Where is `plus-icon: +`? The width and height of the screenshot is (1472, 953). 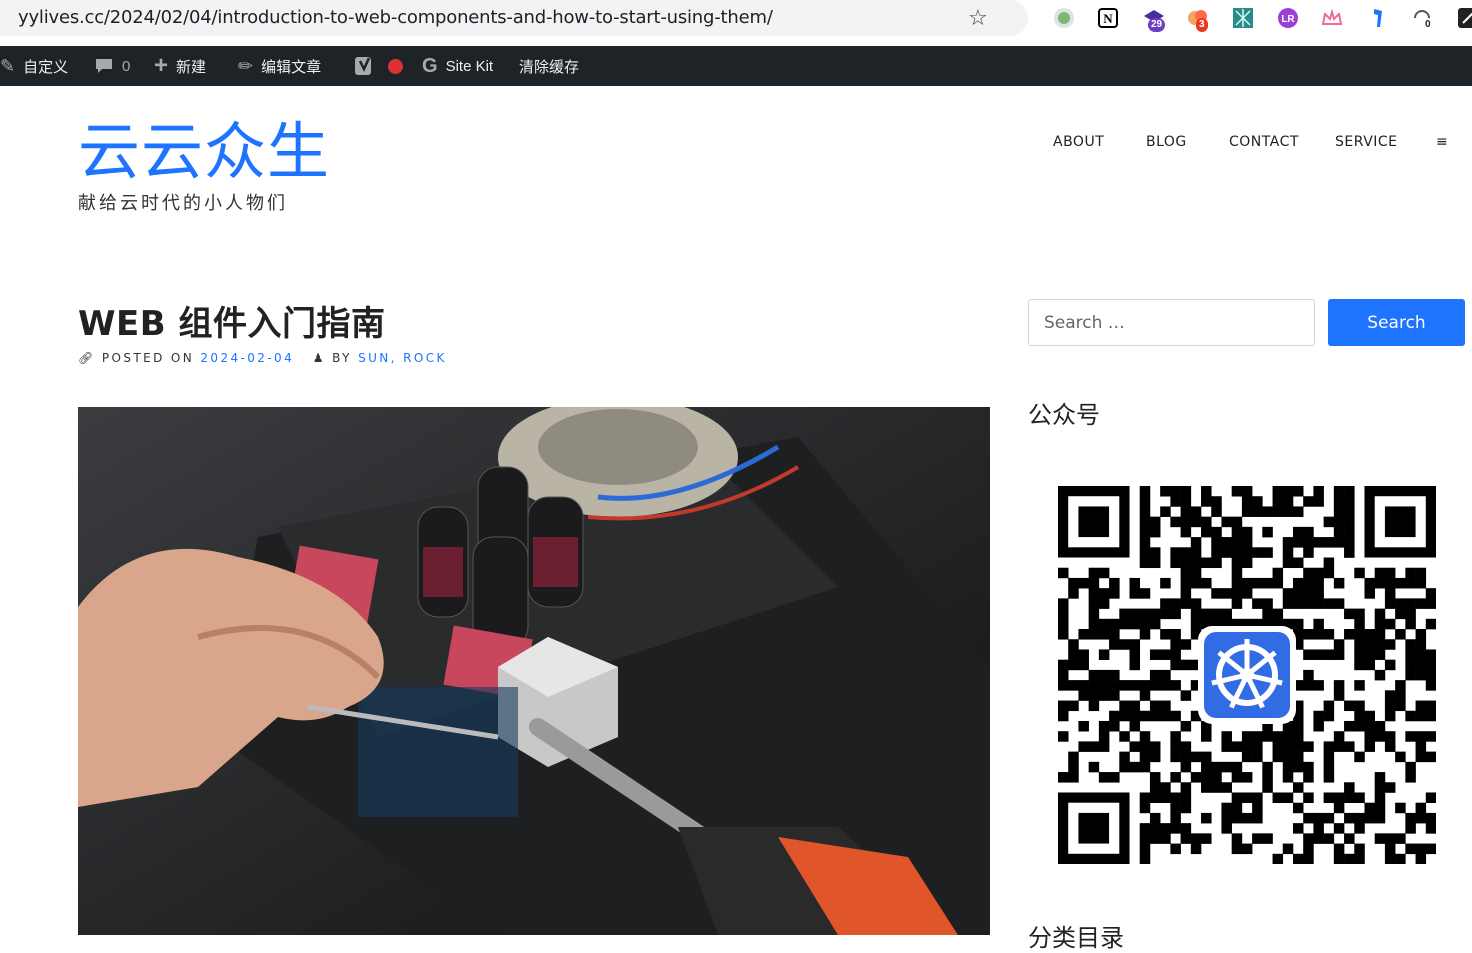 plus-icon: + is located at coordinates (161, 65).